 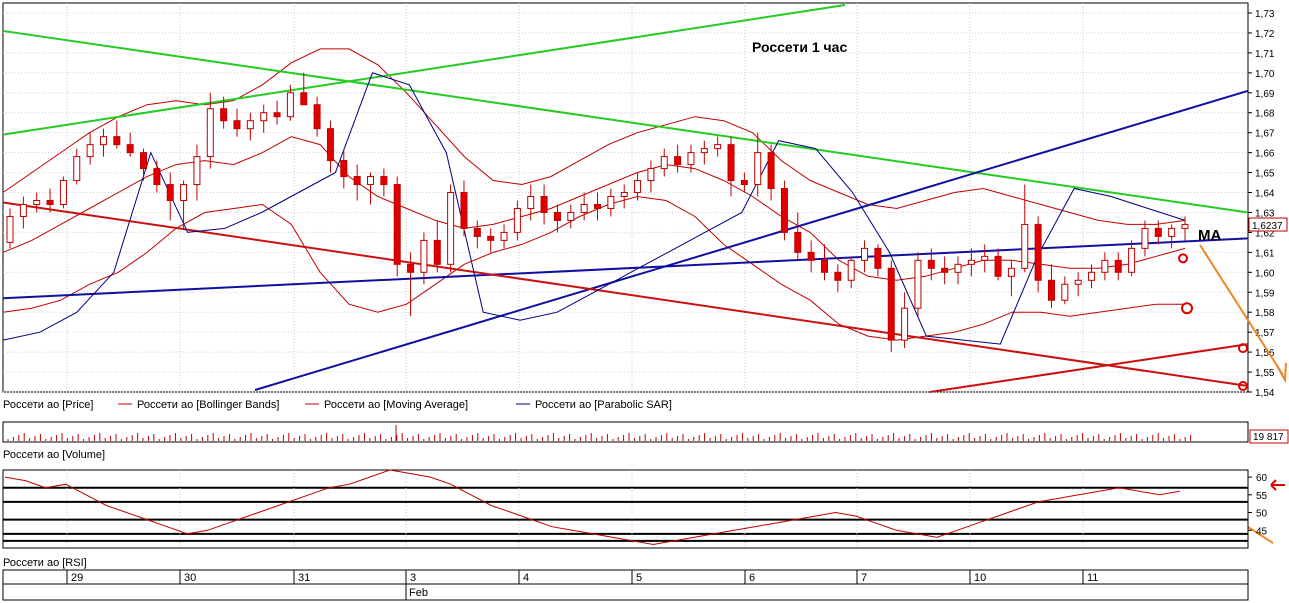 I want to click on chart-title: Россети 1 час, so click(x=799, y=47).